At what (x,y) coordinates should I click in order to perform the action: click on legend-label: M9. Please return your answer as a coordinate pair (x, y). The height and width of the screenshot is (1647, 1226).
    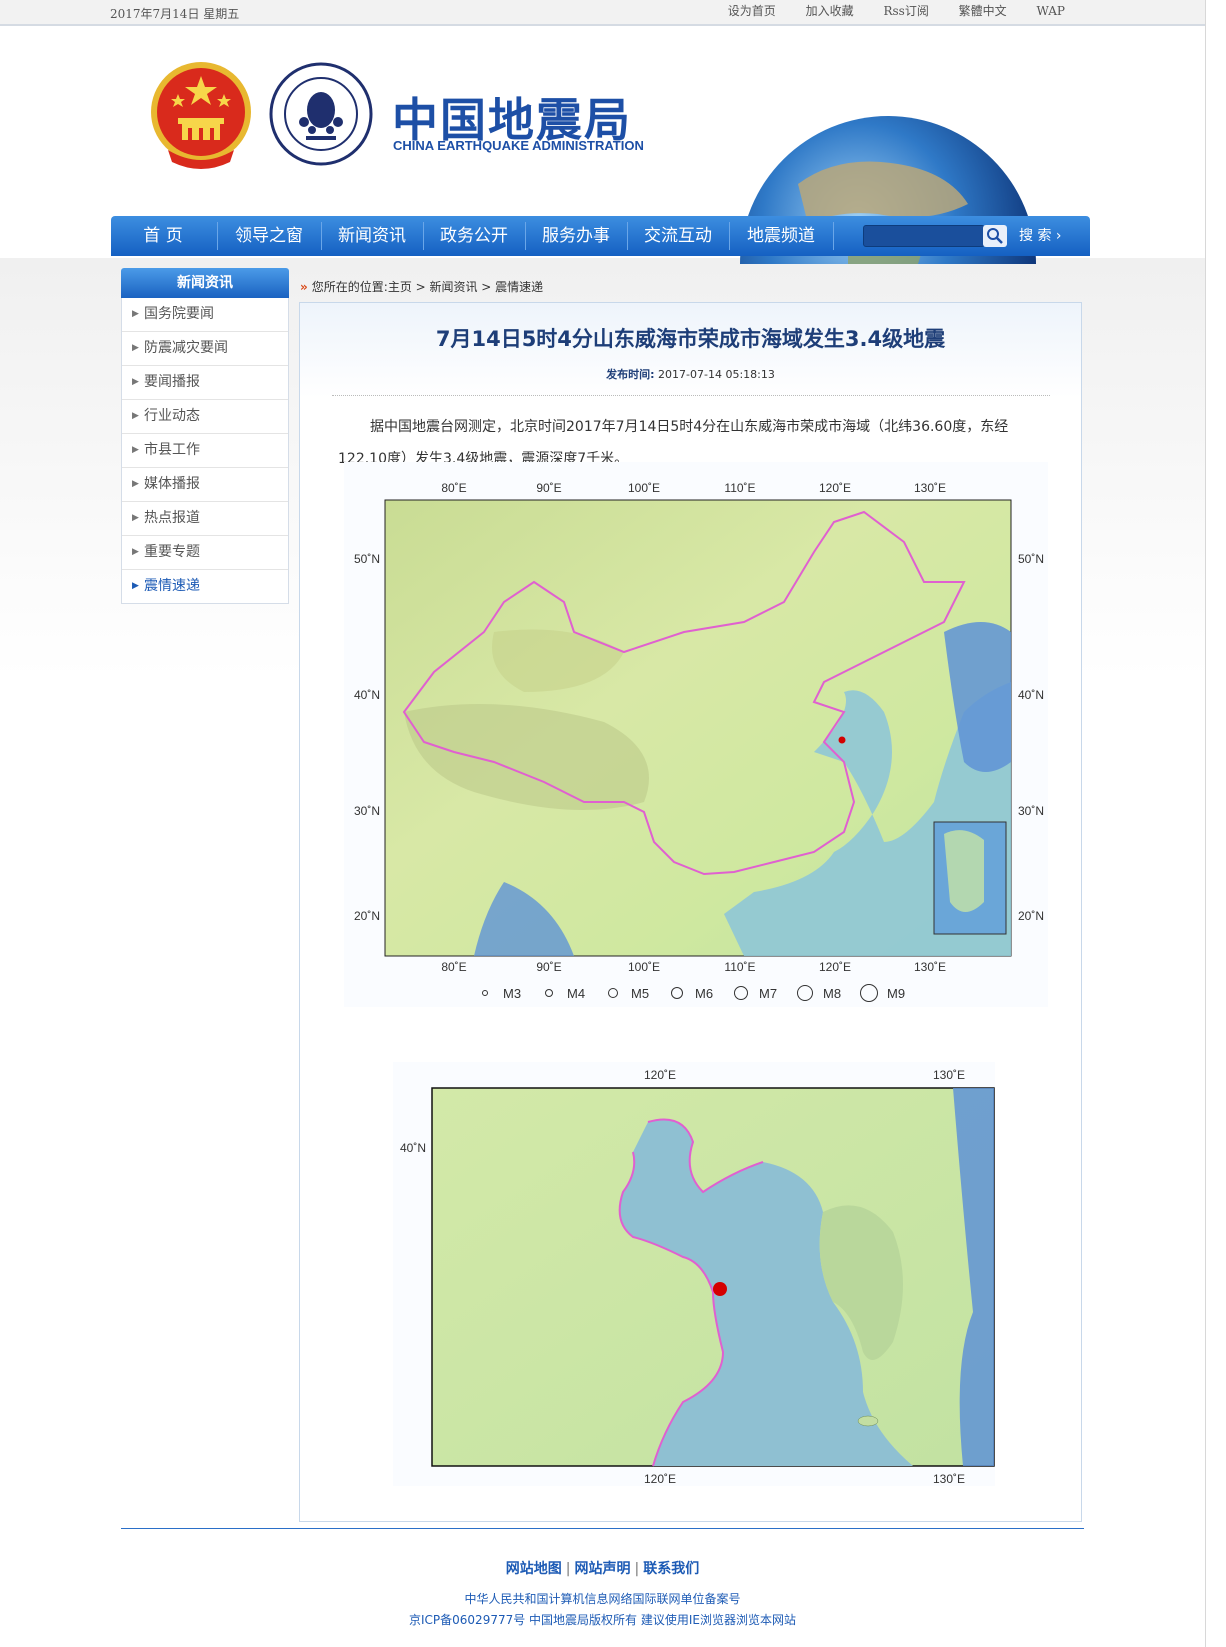
    Looking at the image, I should click on (896, 993).